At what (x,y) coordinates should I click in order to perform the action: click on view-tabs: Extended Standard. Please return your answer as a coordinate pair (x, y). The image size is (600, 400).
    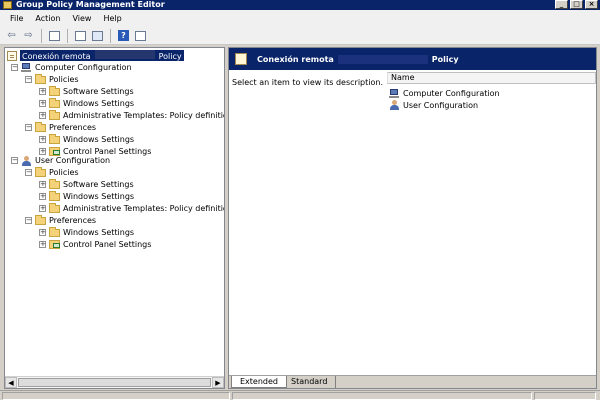
    Looking at the image, I should click on (412, 381).